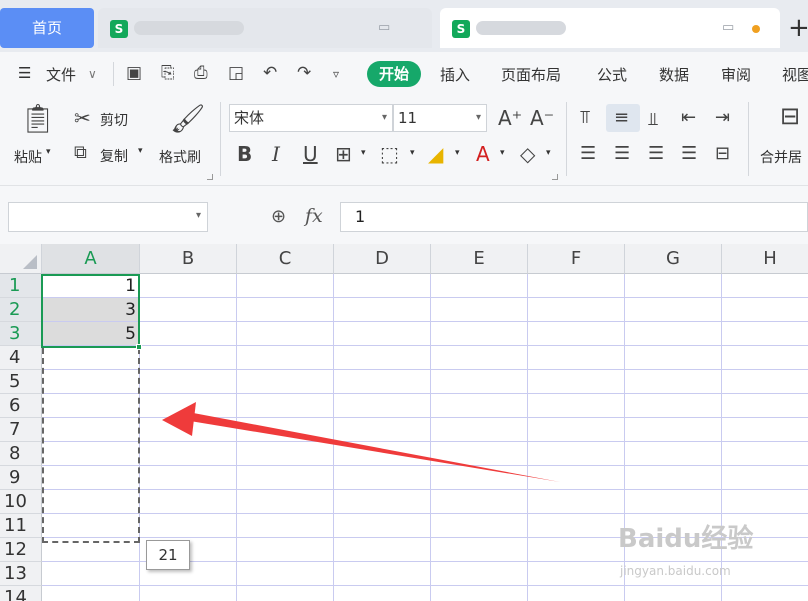  I want to click on hamburger-icon: ☰, so click(24, 73).